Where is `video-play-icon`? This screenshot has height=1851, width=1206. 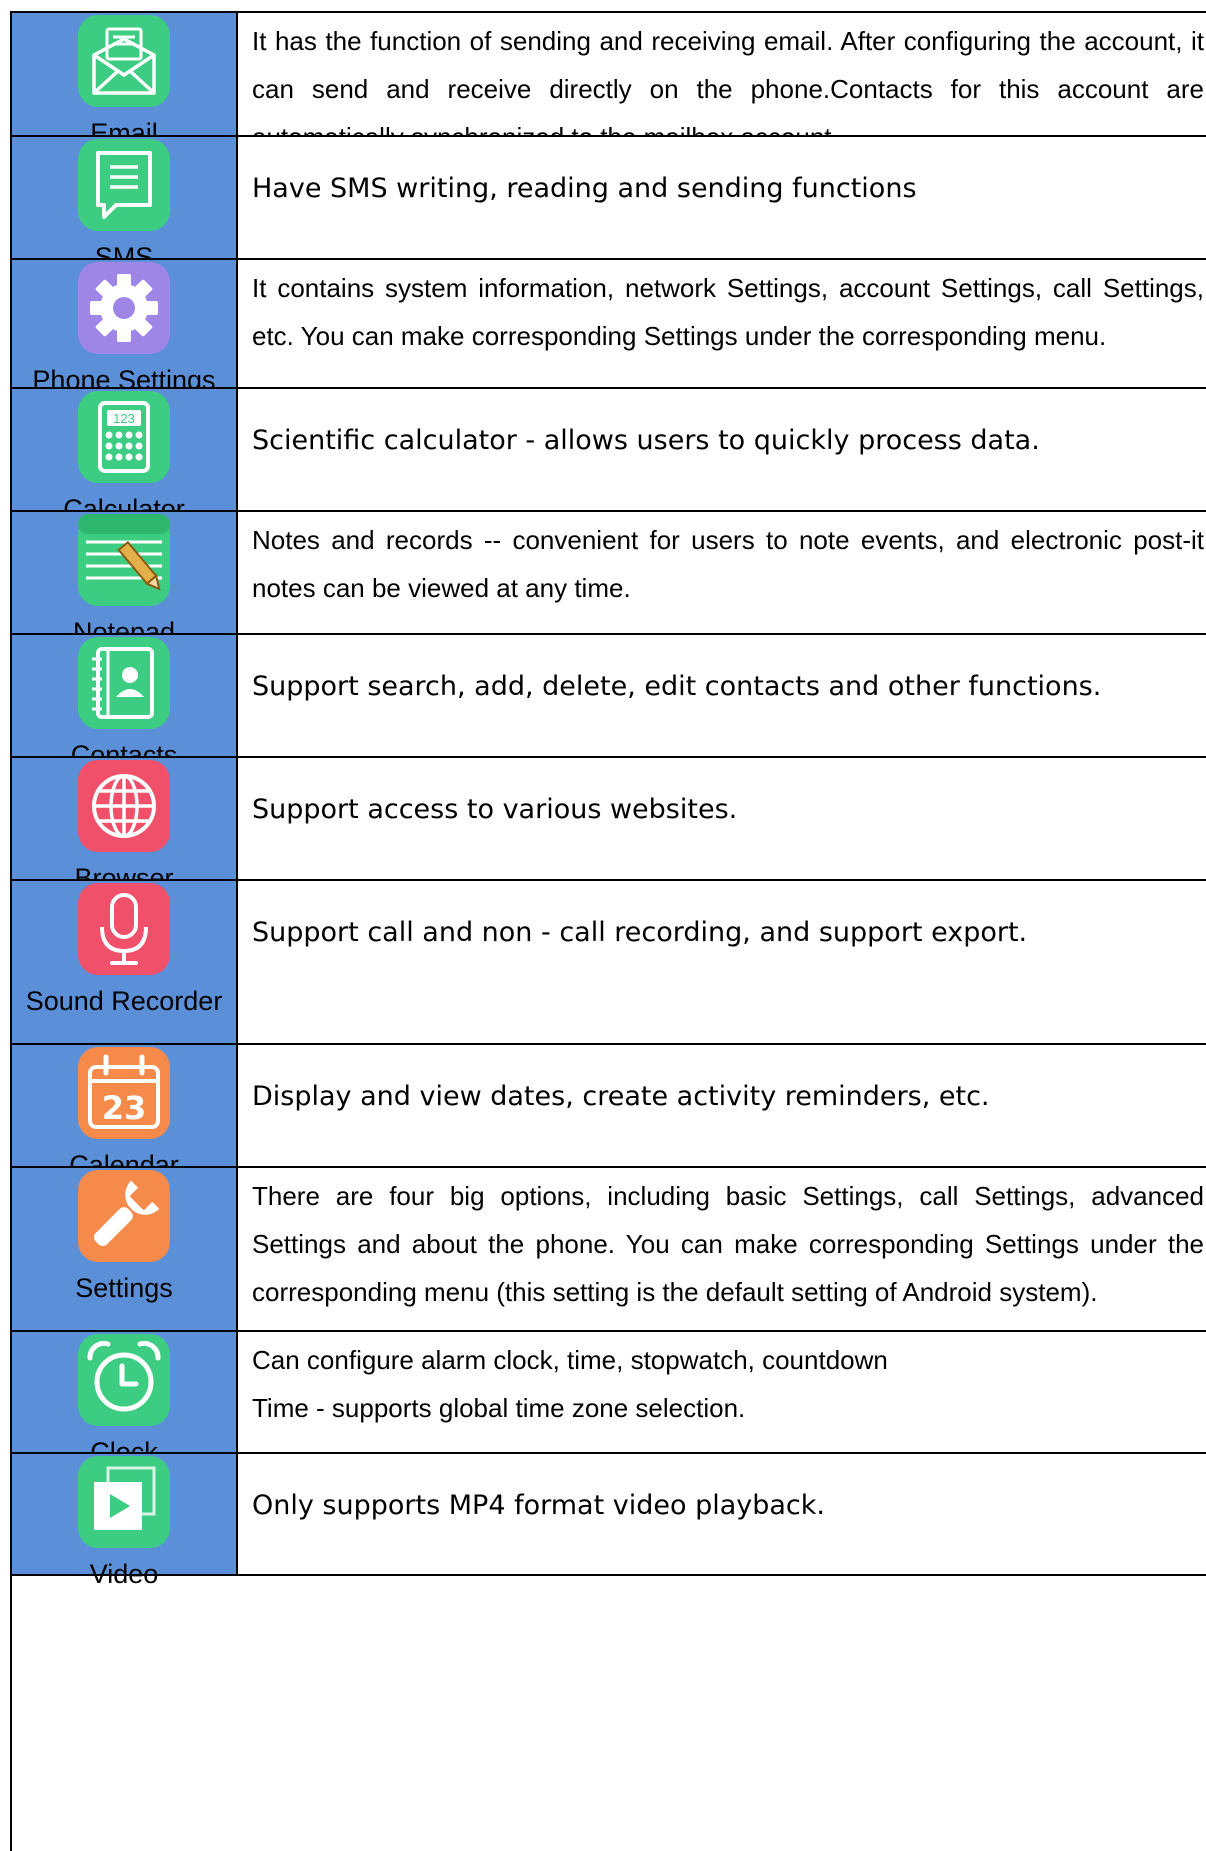 video-play-icon is located at coordinates (124, 1502).